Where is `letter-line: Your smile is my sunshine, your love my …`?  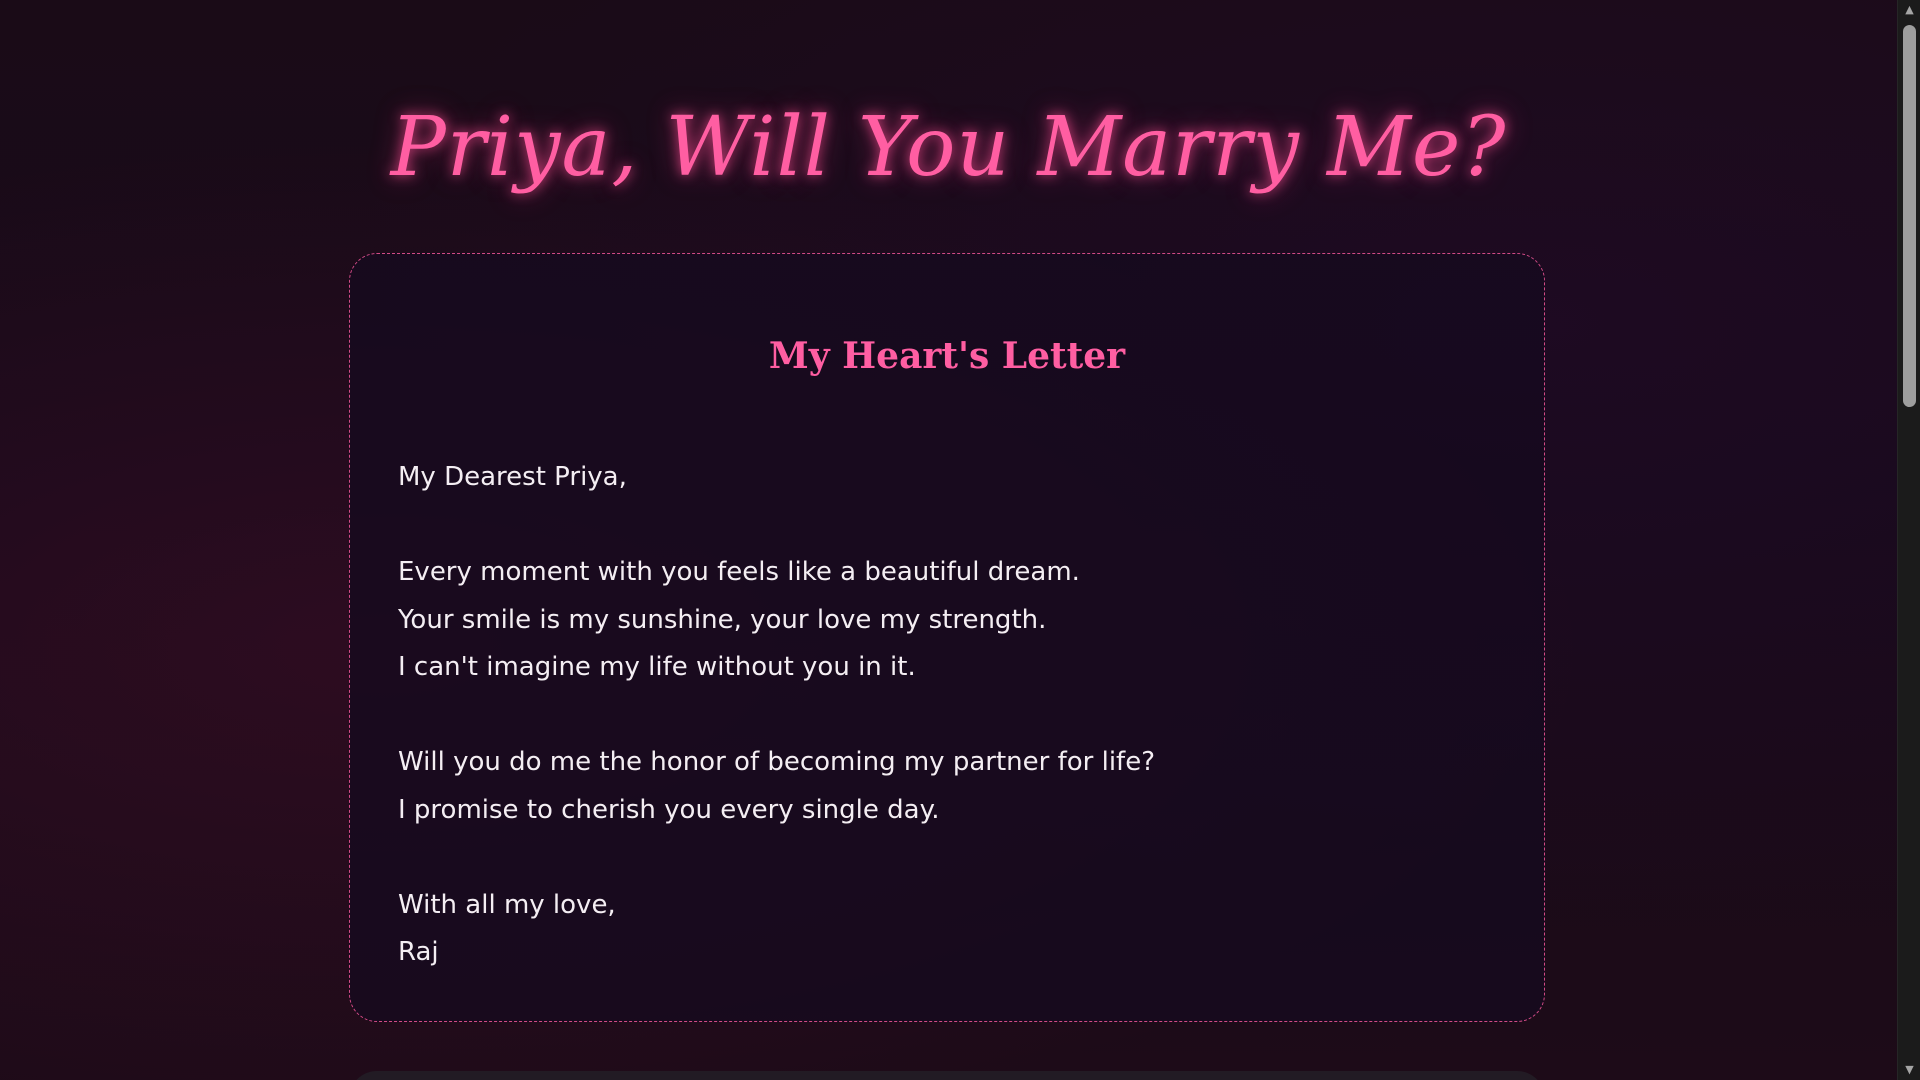 letter-line: Your smile is my sunshine, your love my … is located at coordinates (722, 619).